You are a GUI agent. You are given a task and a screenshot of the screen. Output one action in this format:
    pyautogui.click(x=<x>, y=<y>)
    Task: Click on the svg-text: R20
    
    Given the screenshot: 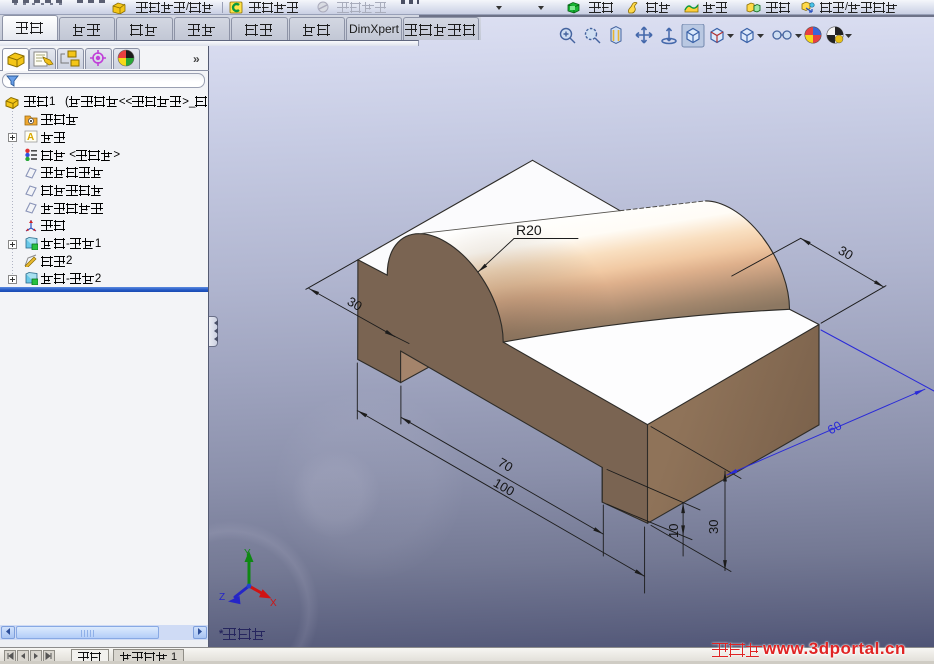 What is the action you would take?
    pyautogui.click(x=529, y=230)
    